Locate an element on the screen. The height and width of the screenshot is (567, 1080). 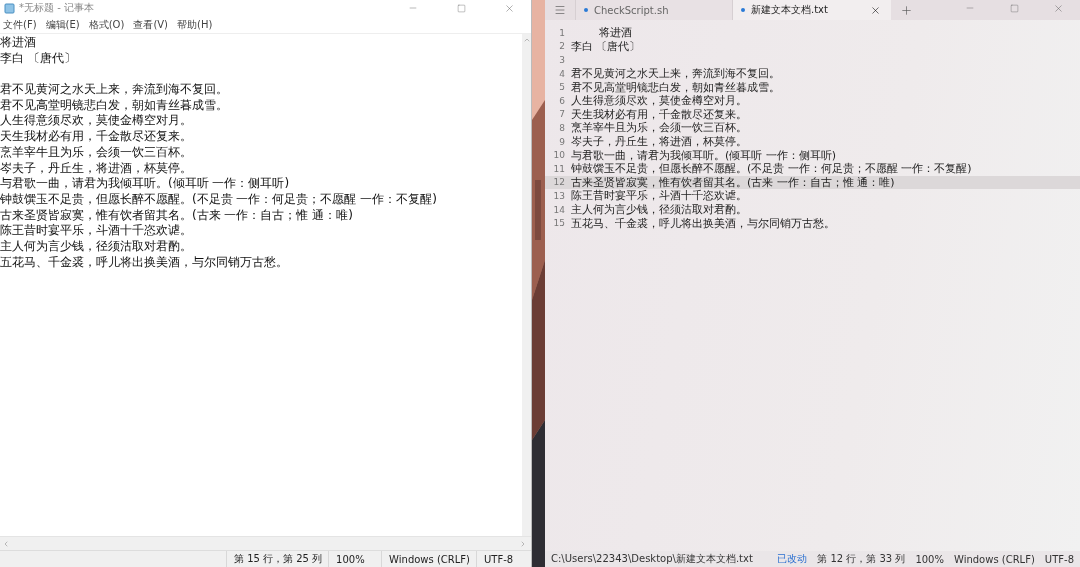
scroll-up-icon is located at coordinates (526, 40).